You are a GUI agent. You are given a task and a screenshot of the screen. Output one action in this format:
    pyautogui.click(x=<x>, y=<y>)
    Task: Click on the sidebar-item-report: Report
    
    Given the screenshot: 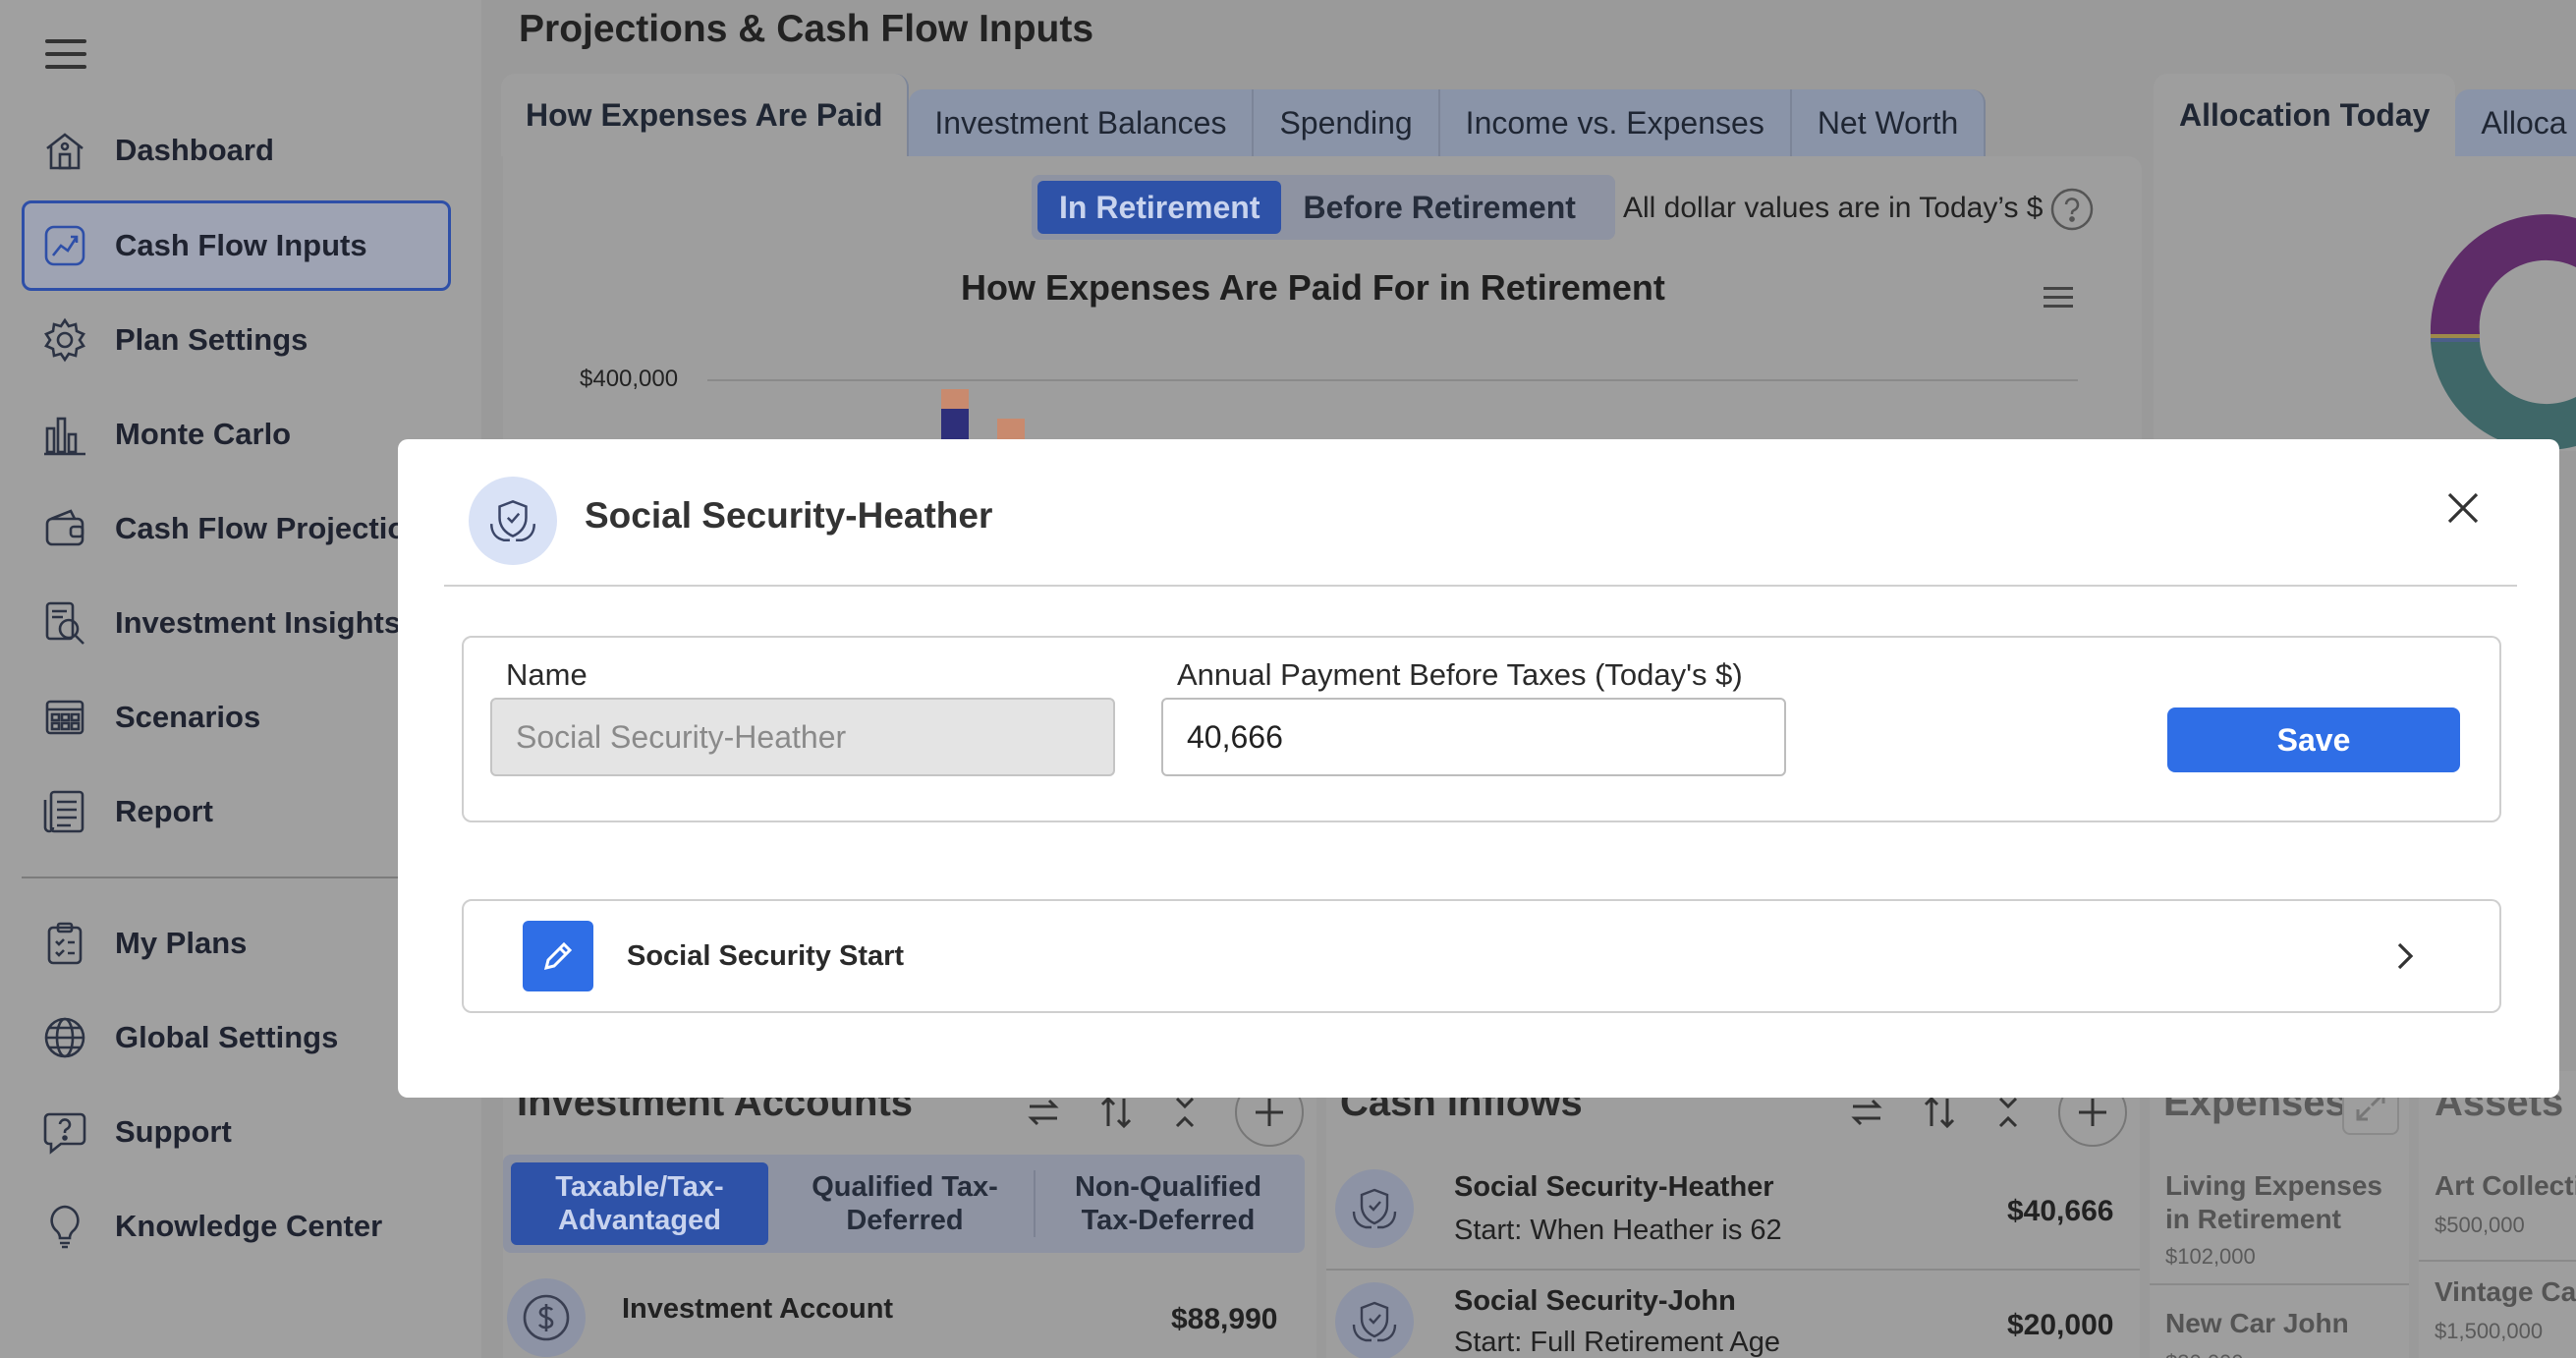 What is the action you would take?
    pyautogui.click(x=236, y=811)
    